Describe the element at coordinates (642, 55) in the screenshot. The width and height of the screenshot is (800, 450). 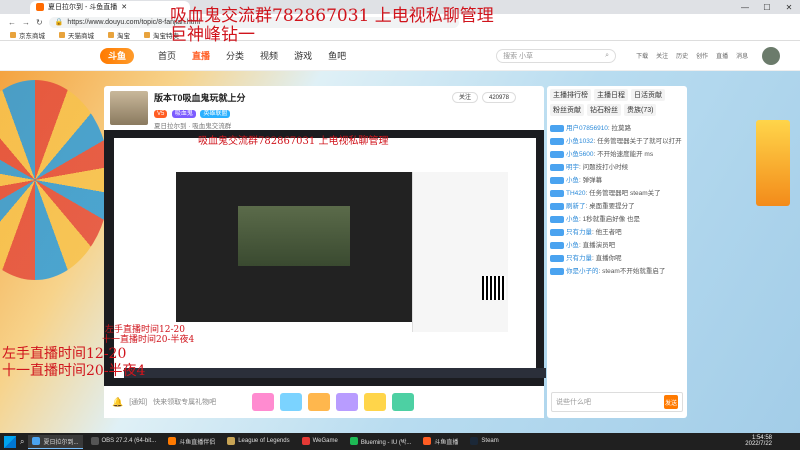
I see `download-icon: 下载` at that location.